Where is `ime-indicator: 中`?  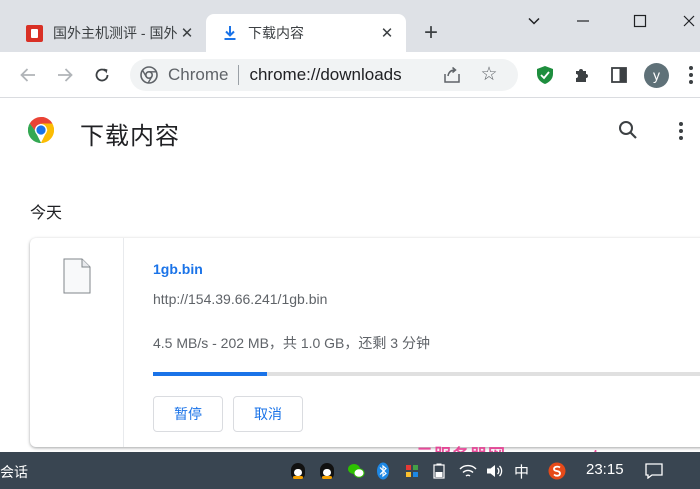 ime-indicator: 中 is located at coordinates (521, 471).